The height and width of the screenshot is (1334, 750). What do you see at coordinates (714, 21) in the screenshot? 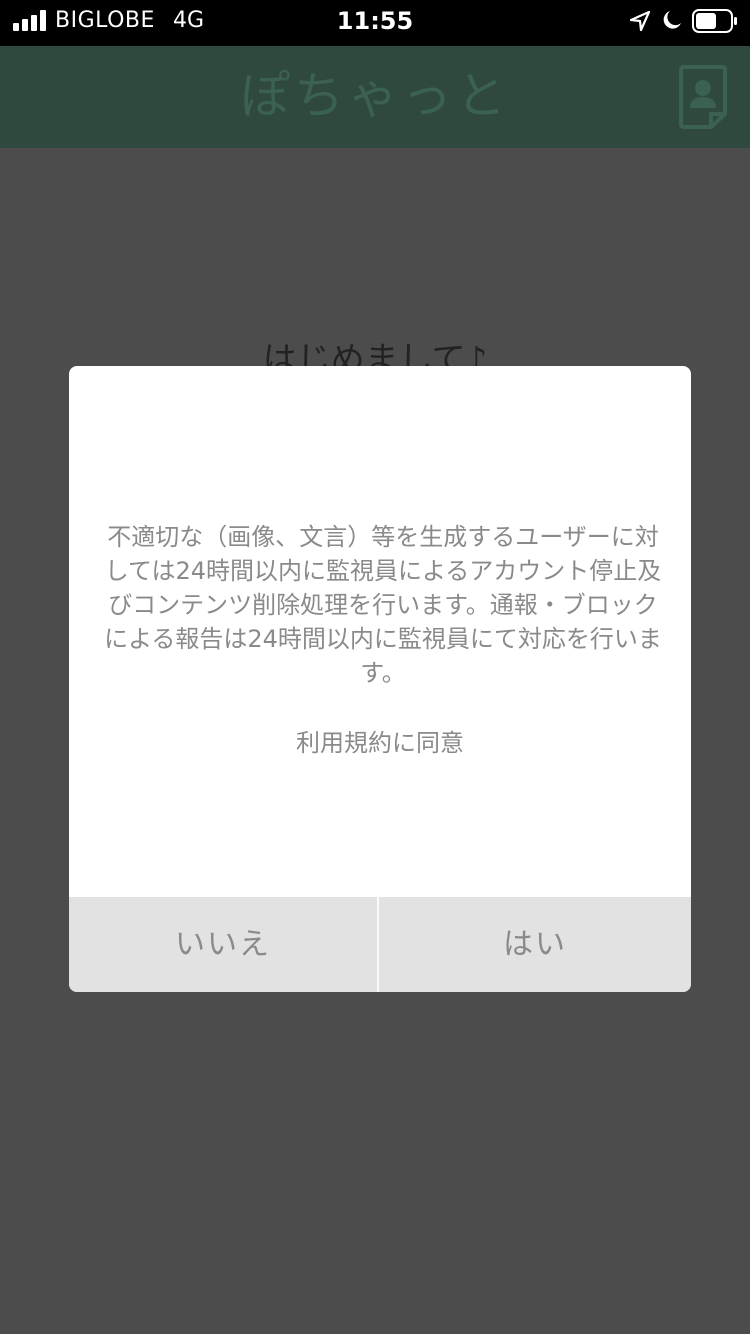
I see `battery-icon` at bounding box center [714, 21].